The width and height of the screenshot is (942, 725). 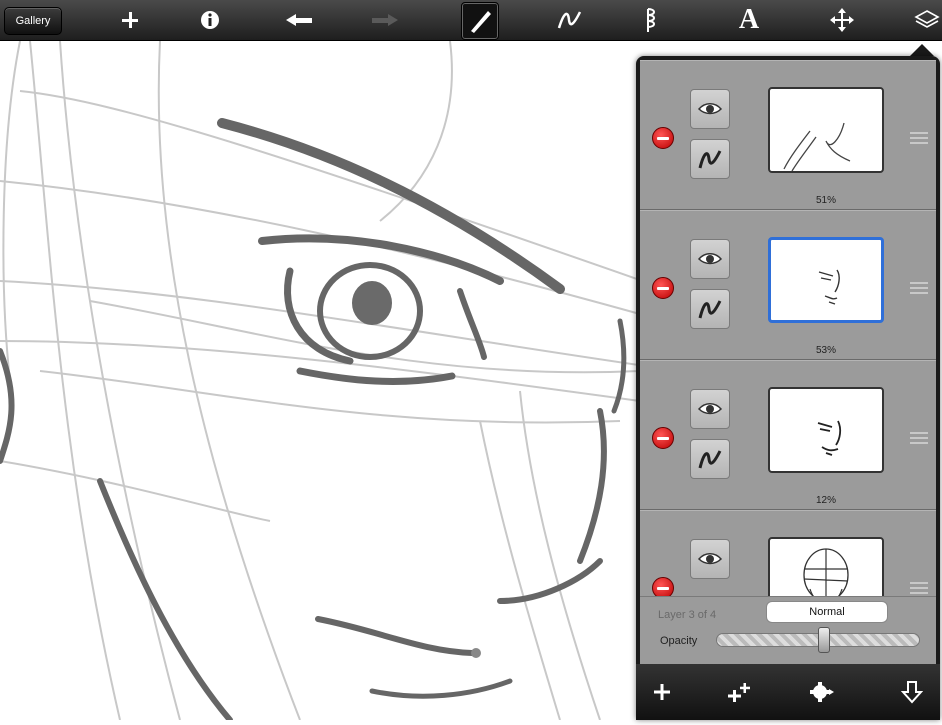 What do you see at coordinates (826, 280) in the screenshot?
I see `layer-thumbnail-selected` at bounding box center [826, 280].